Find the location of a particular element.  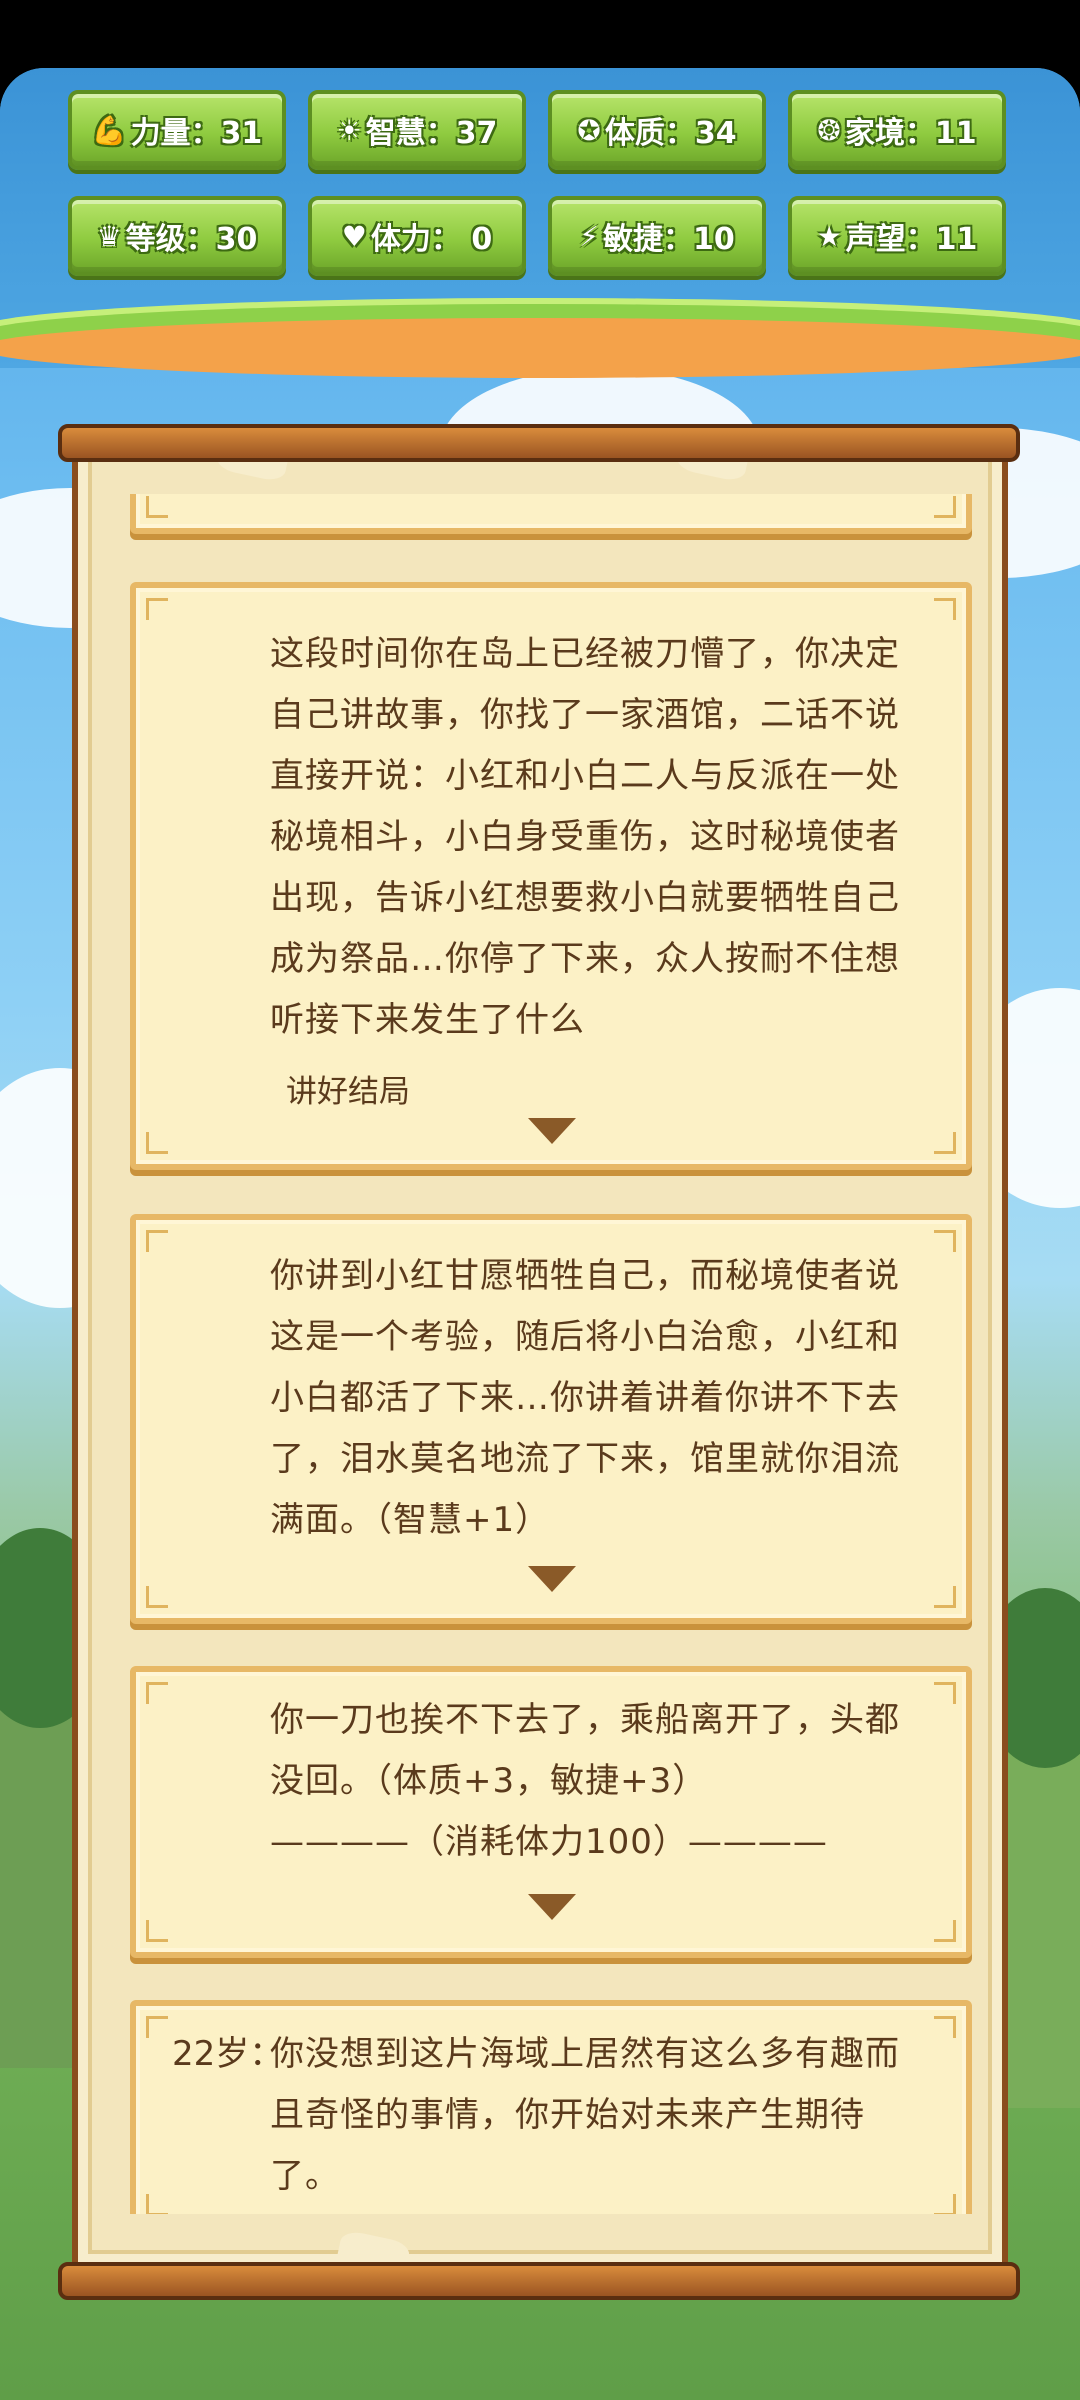

stat-level: ♛ 等级：30 is located at coordinates (177, 236).